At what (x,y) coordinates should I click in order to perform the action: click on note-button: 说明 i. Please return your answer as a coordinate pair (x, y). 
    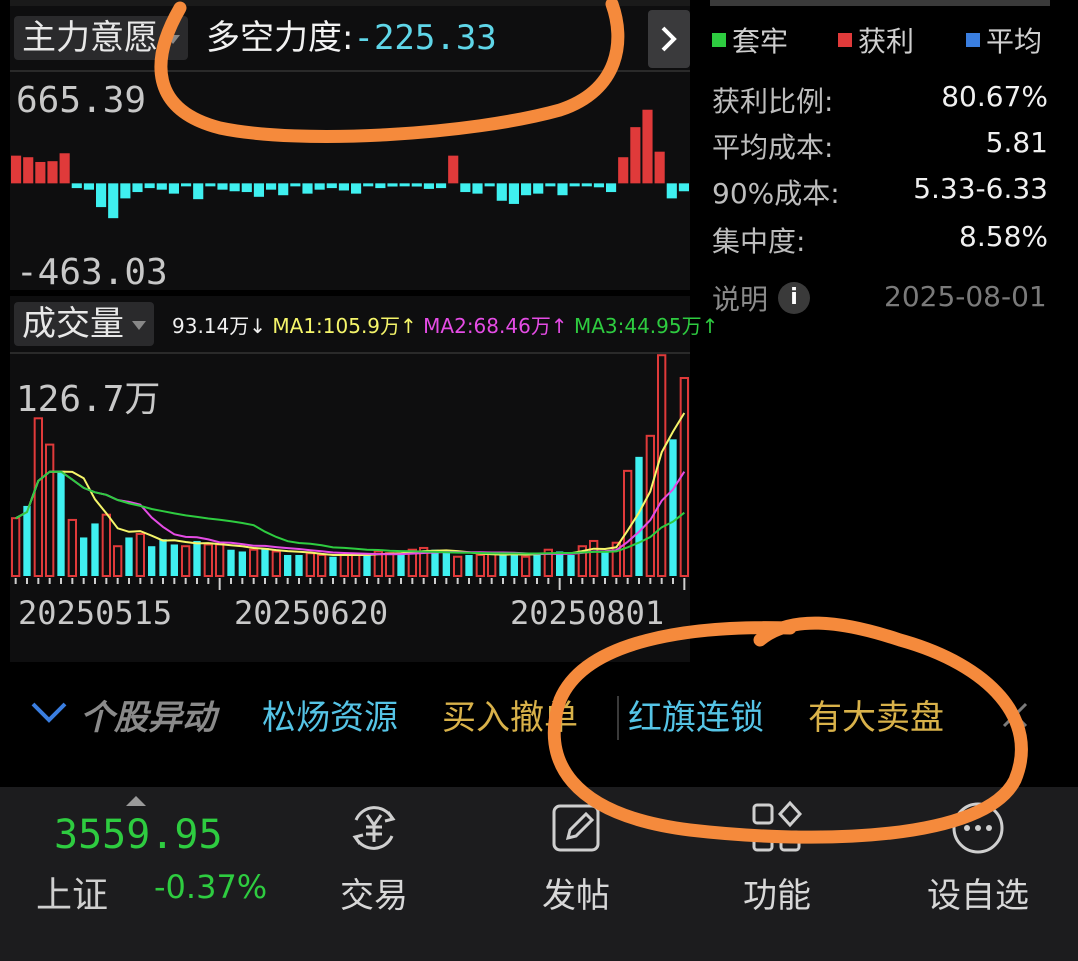
    Looking at the image, I should click on (761, 298).